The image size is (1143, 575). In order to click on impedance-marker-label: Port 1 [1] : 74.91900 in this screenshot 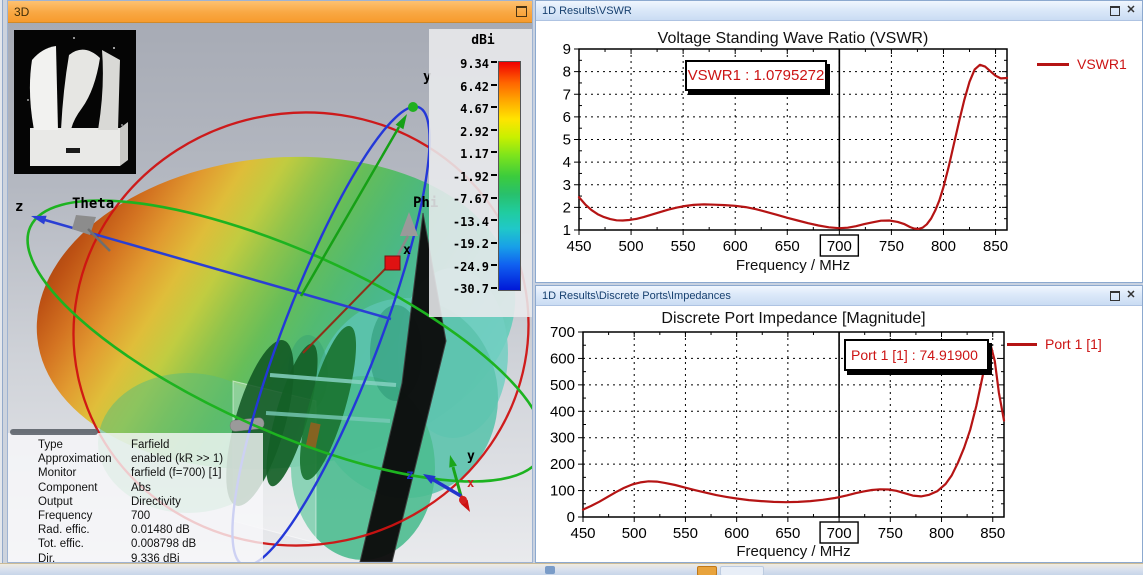, I will do `click(914, 355)`.